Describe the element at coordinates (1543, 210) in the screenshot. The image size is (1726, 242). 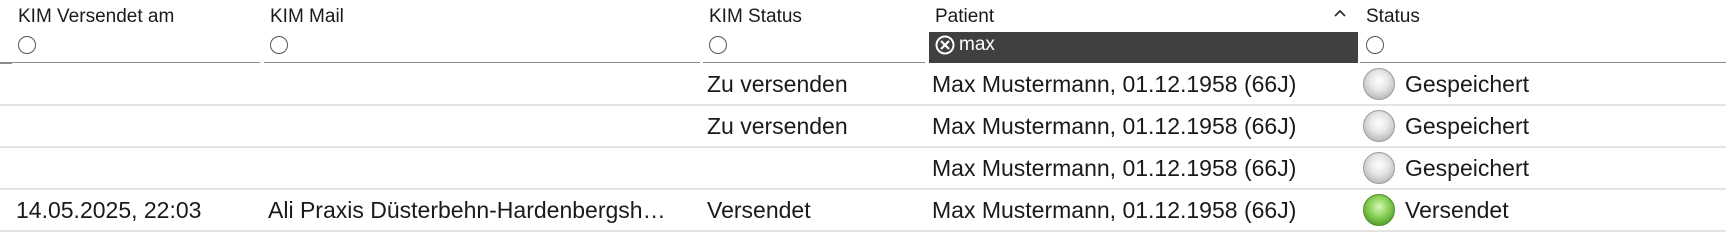
I see `cell-status: Versendet` at that location.